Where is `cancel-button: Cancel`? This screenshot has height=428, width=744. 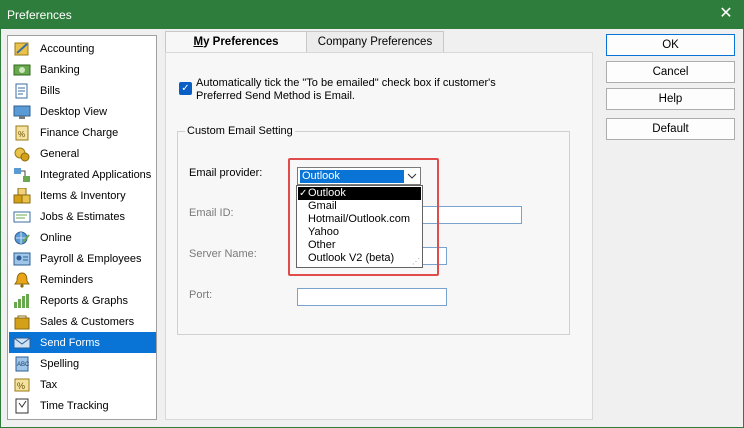 cancel-button: Cancel is located at coordinates (670, 72).